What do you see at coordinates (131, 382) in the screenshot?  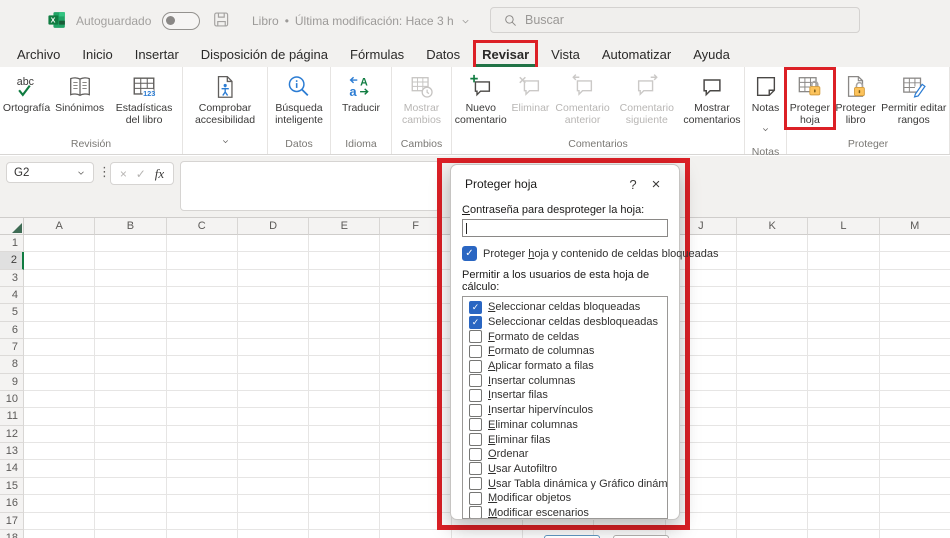 I see `cell-b9` at bounding box center [131, 382].